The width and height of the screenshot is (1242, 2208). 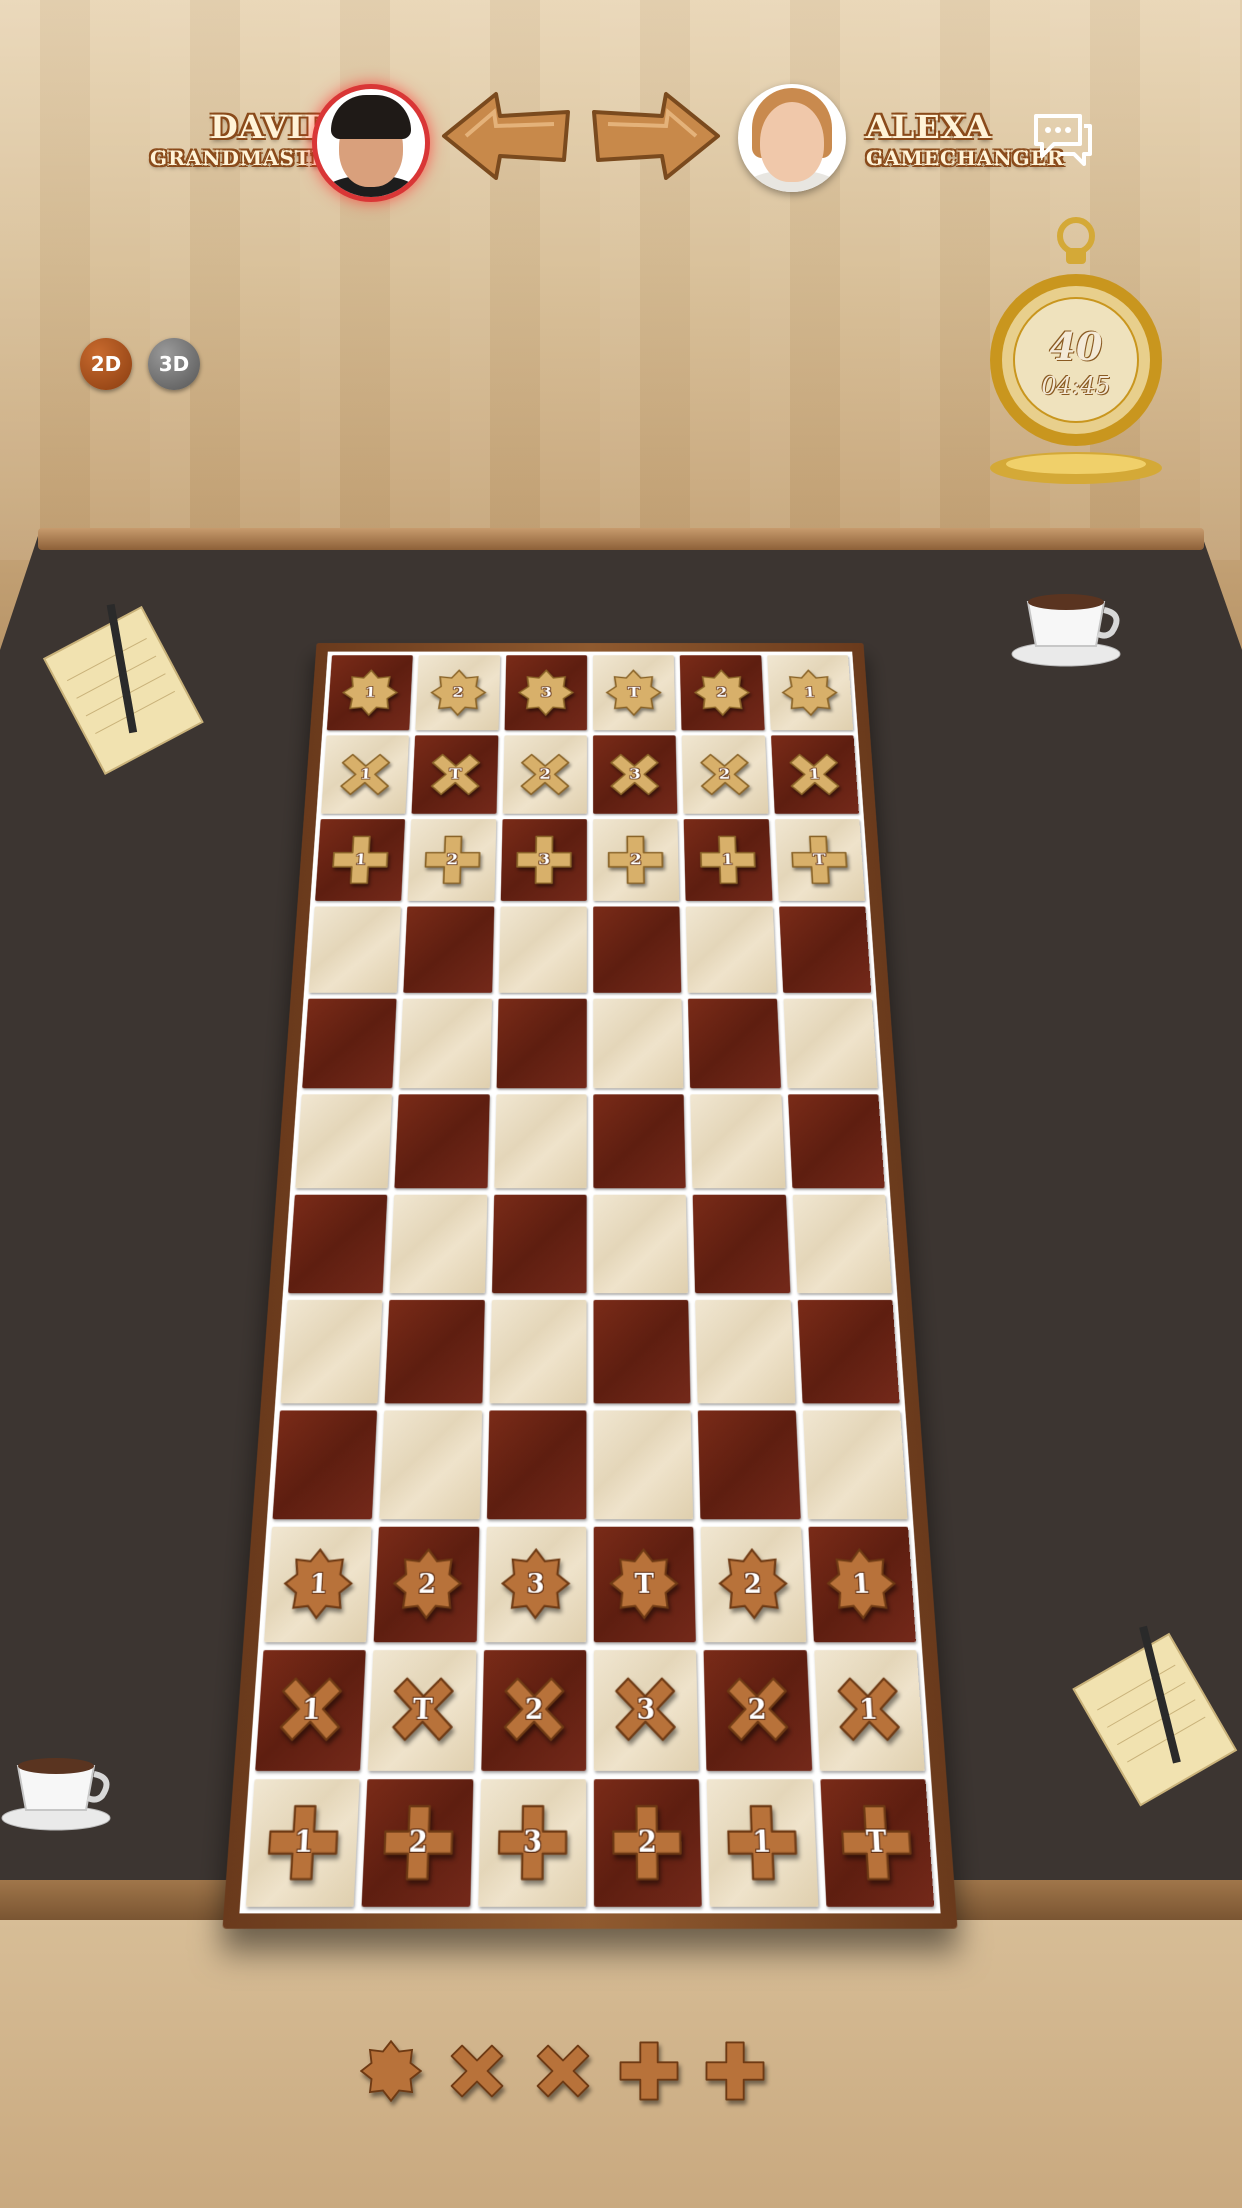 What do you see at coordinates (106, 364) in the screenshot?
I see `view-2d-button: 2D` at bounding box center [106, 364].